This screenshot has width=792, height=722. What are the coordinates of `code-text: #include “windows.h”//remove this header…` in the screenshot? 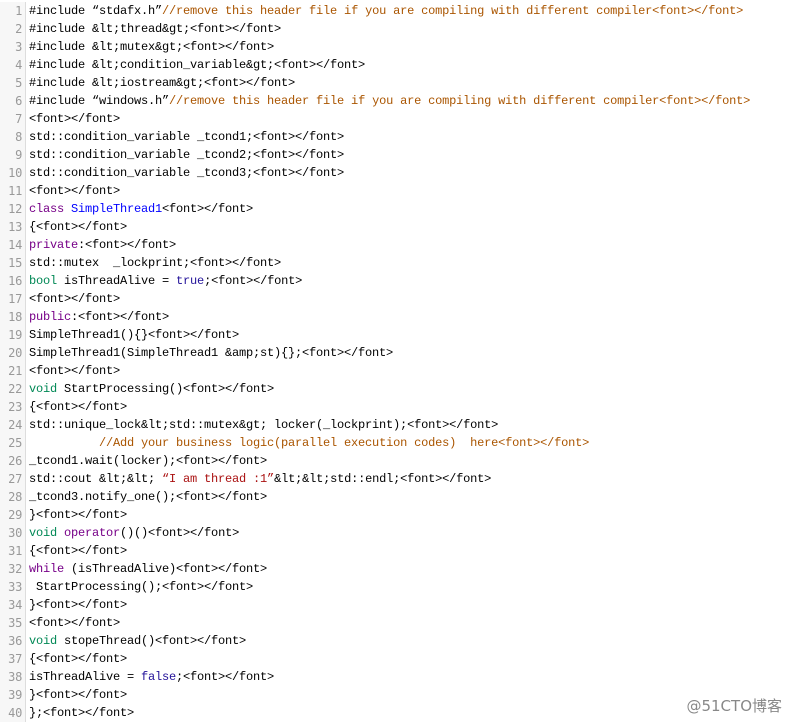 It's located at (388, 101).